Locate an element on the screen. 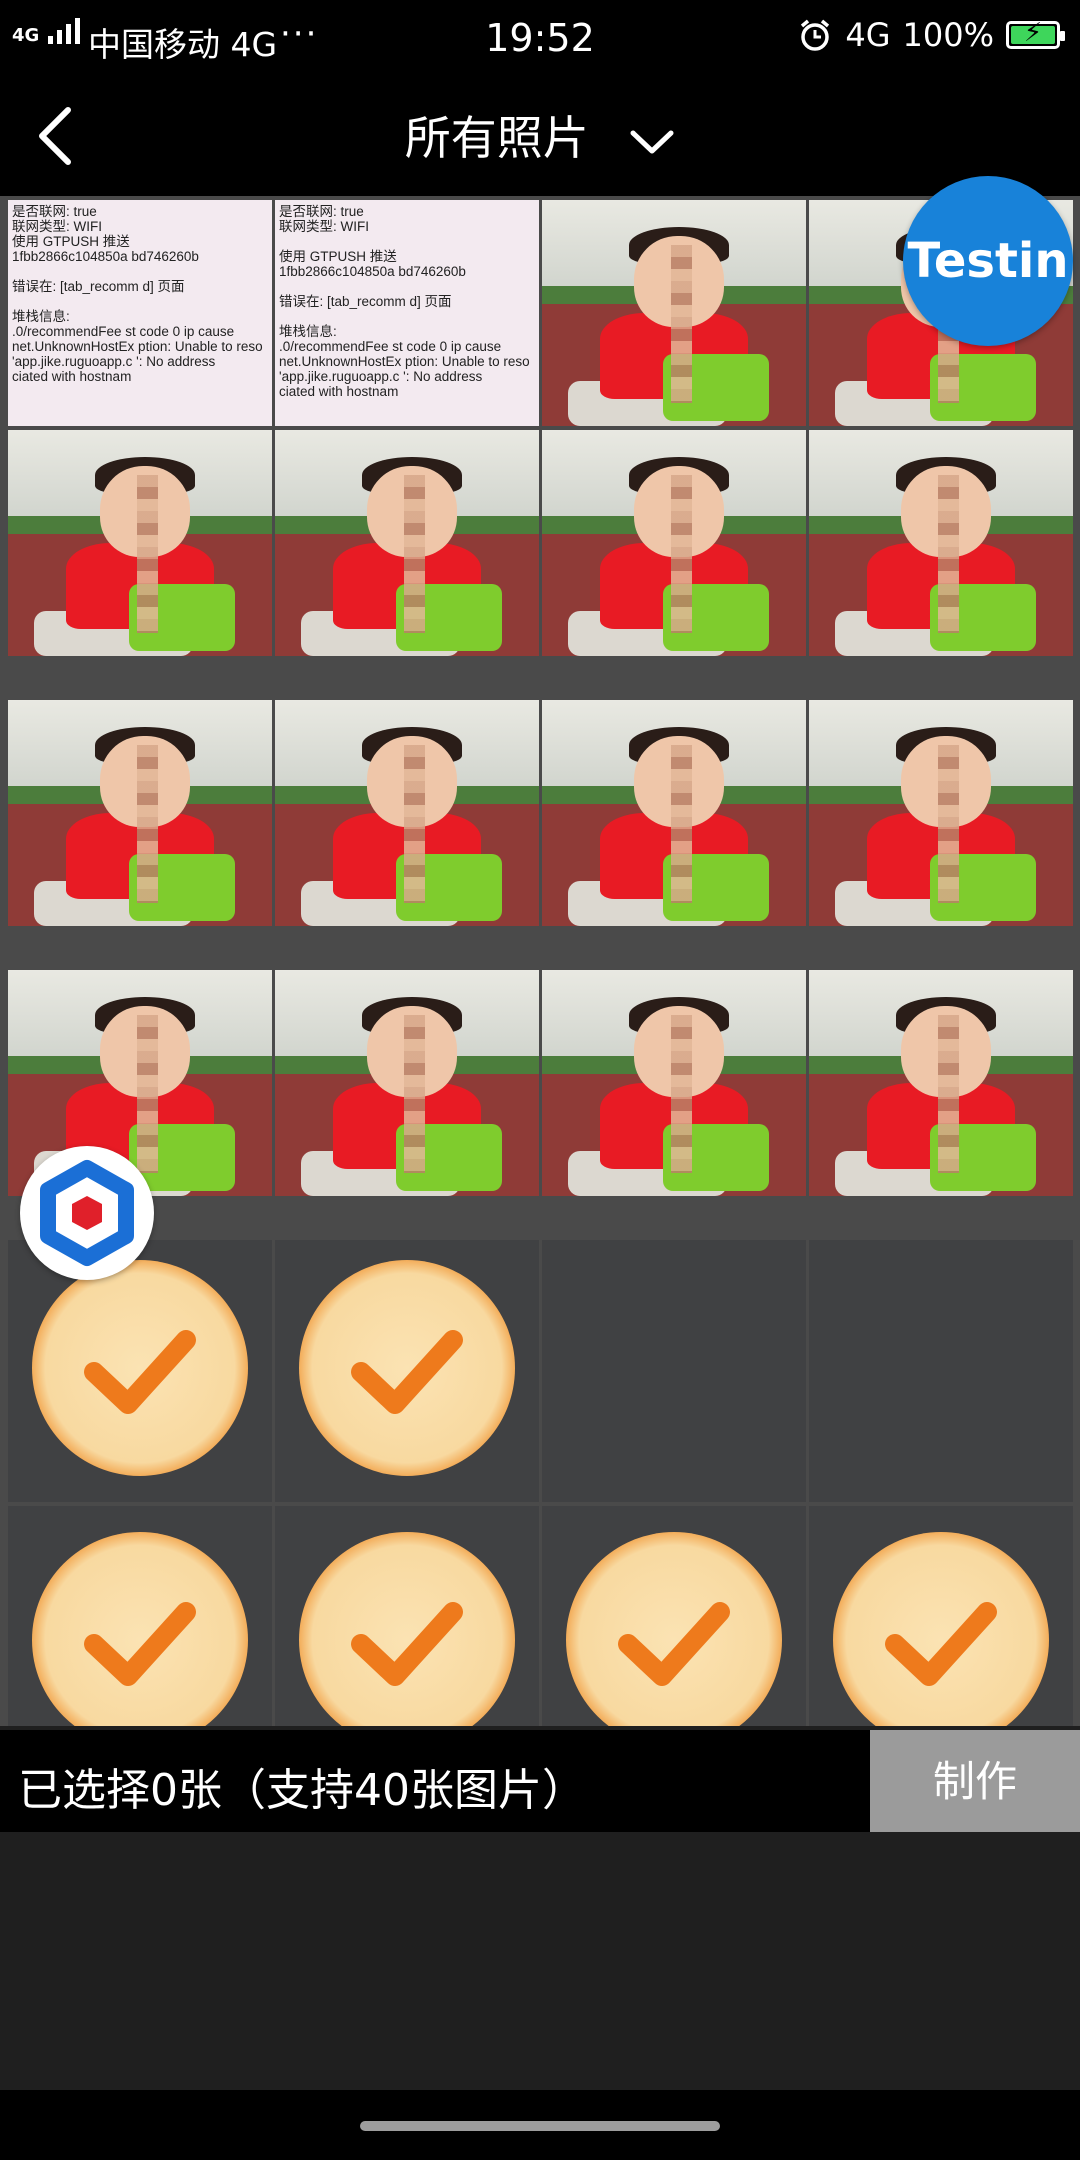  album-selector: 所有照片 is located at coordinates (540, 135).